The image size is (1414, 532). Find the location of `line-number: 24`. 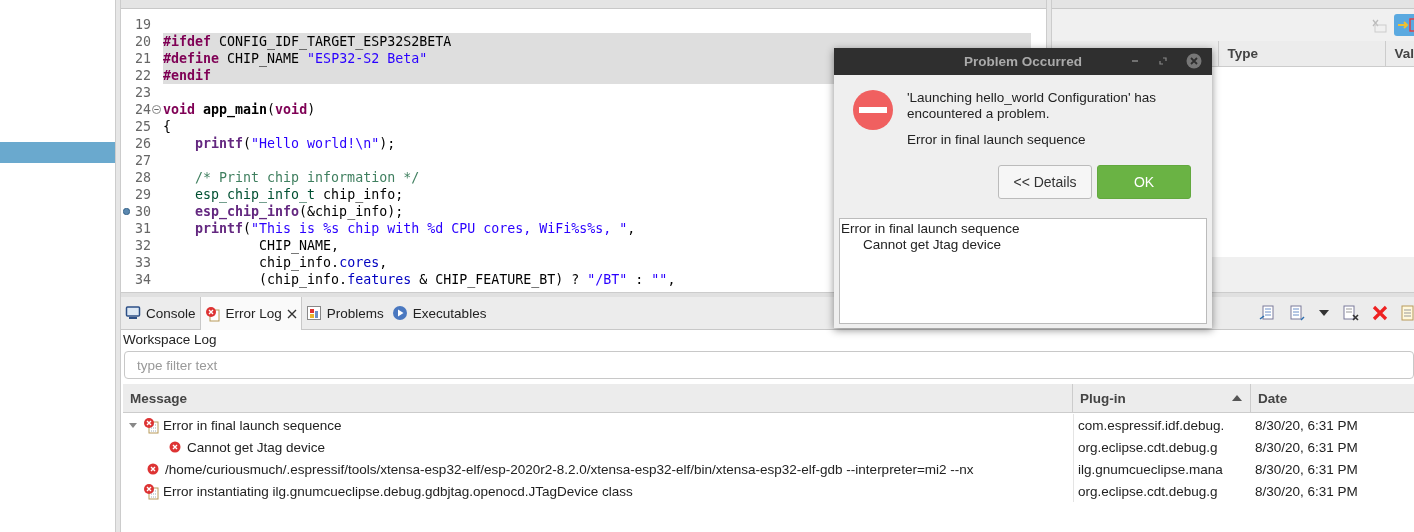

line-number: 24 is located at coordinates (143, 109).